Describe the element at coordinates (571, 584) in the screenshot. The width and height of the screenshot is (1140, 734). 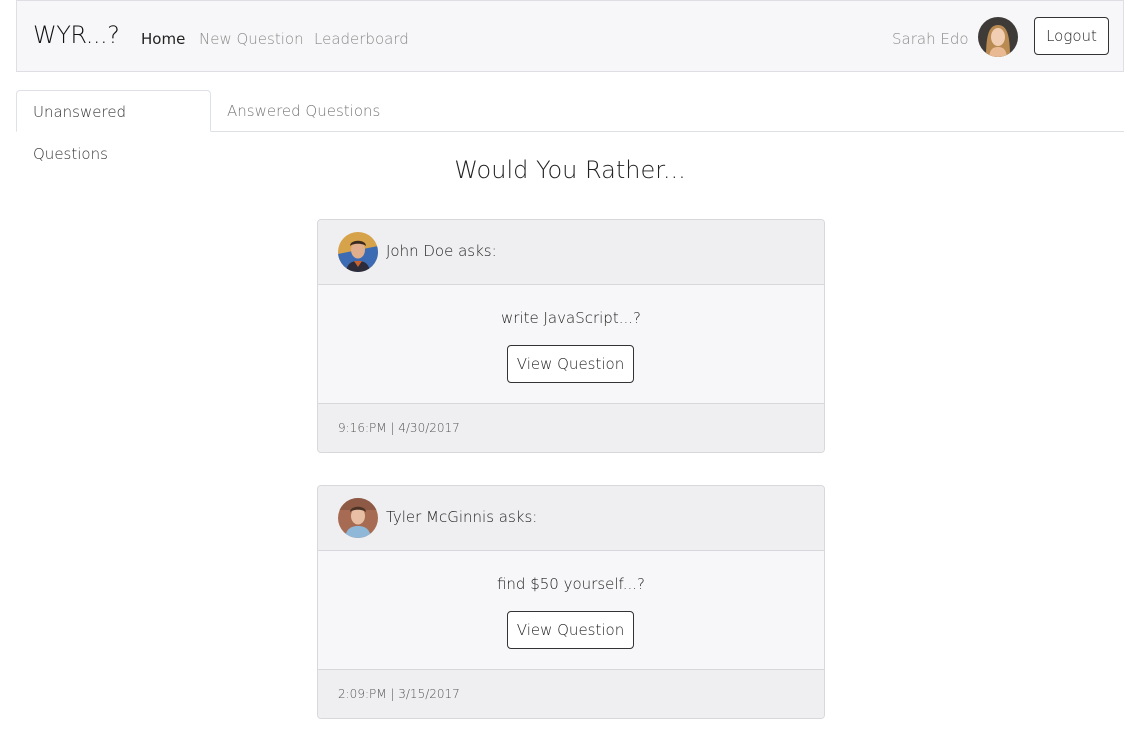
I see `question-preview: find $50 yourself...?` at that location.